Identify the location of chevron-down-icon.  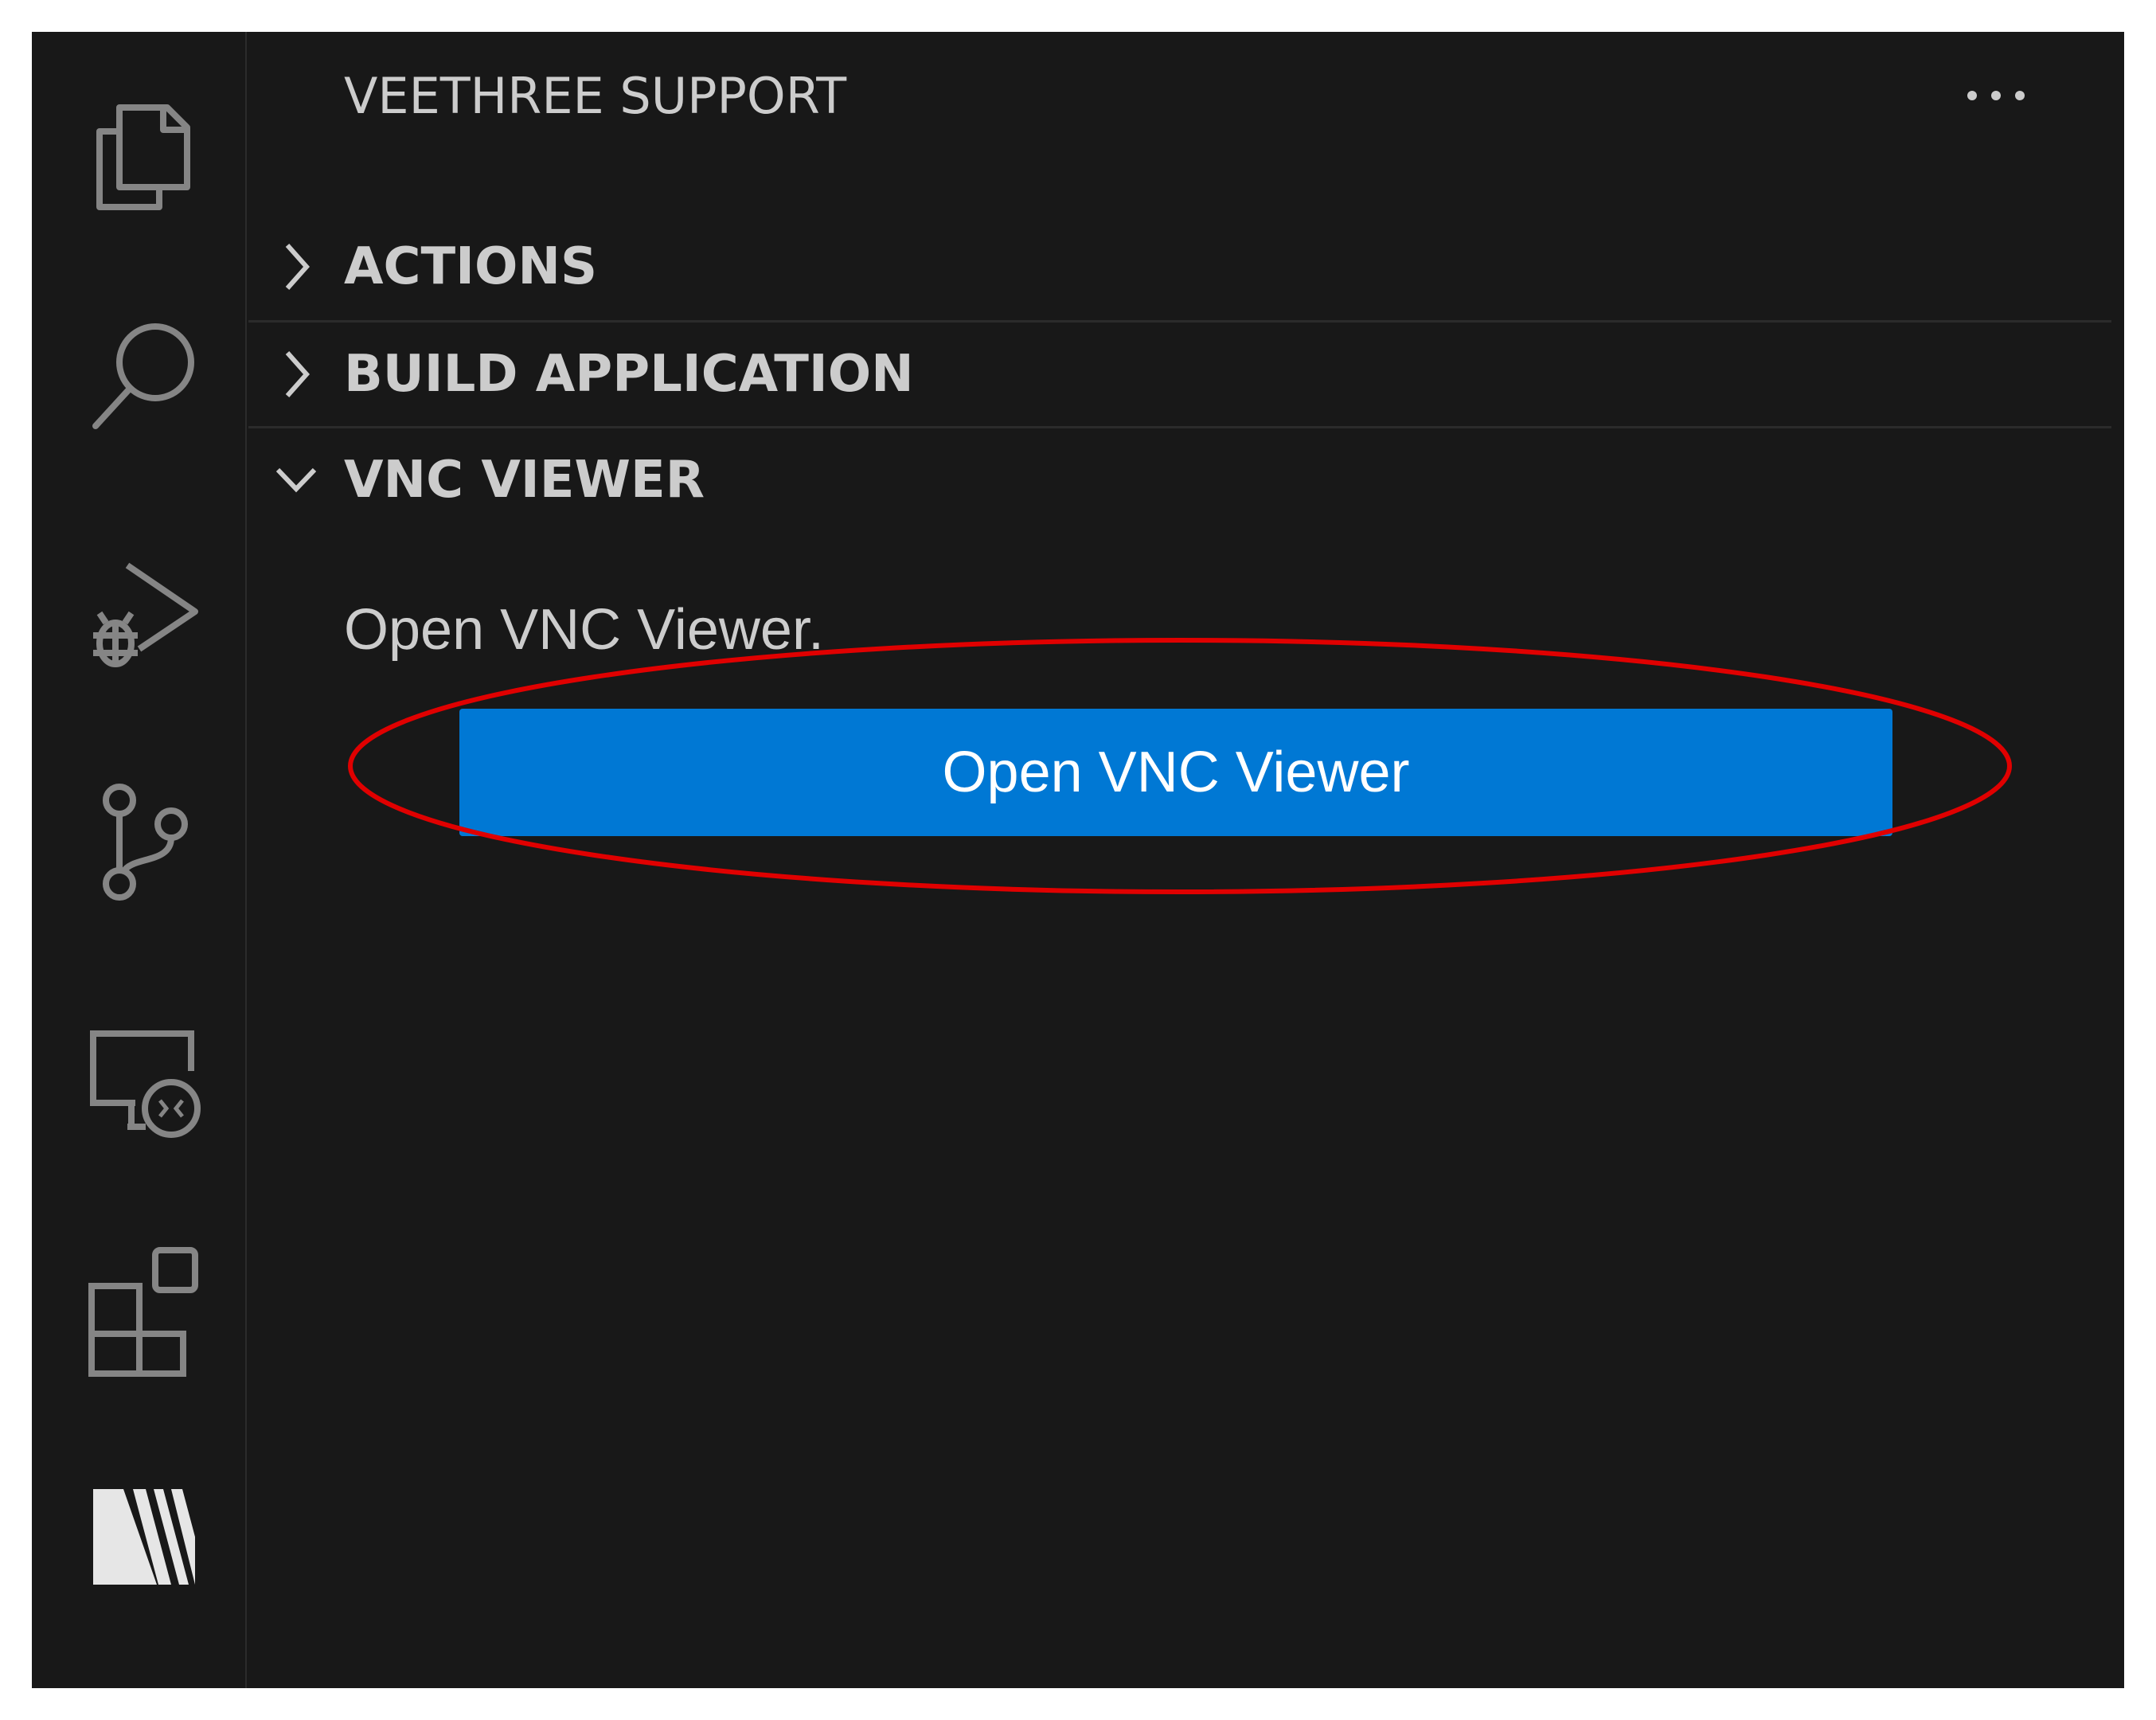
(296, 480).